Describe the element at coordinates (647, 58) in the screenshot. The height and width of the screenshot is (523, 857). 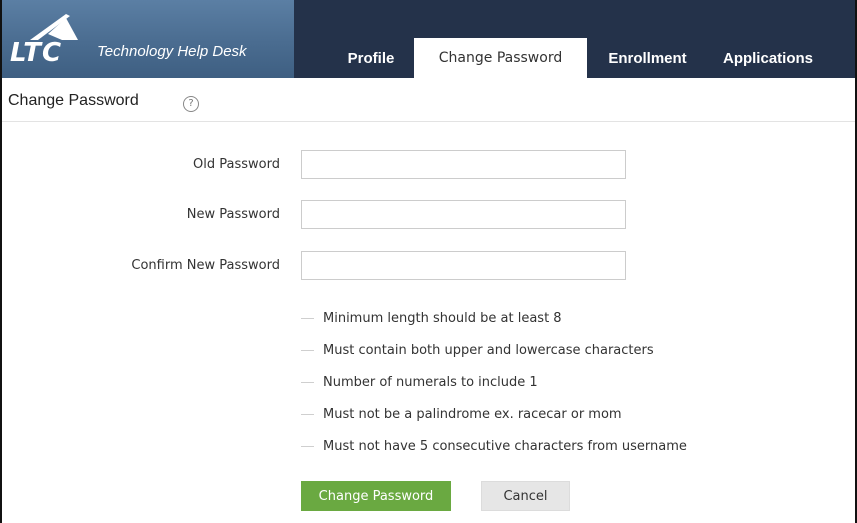
I see `tab-enrollment: Enrollment` at that location.